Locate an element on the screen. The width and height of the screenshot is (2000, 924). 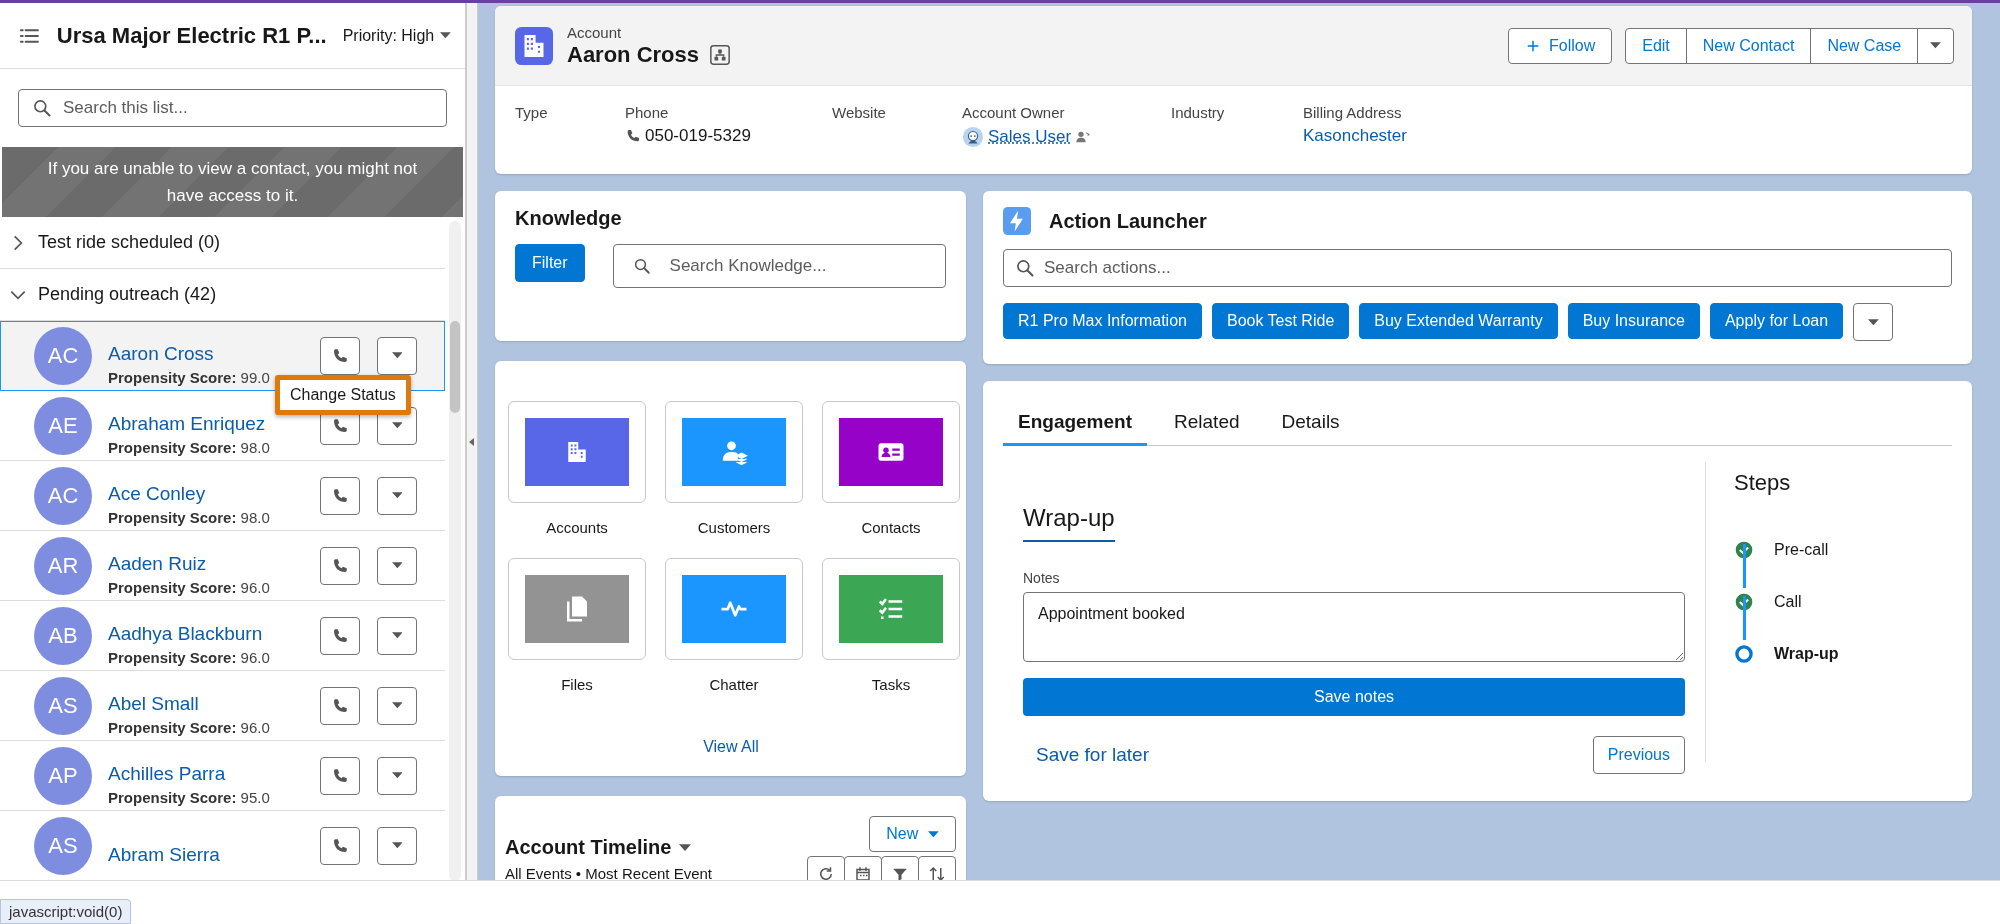
contact-name-link: Abraham Enriquez is located at coordinates (187, 424).